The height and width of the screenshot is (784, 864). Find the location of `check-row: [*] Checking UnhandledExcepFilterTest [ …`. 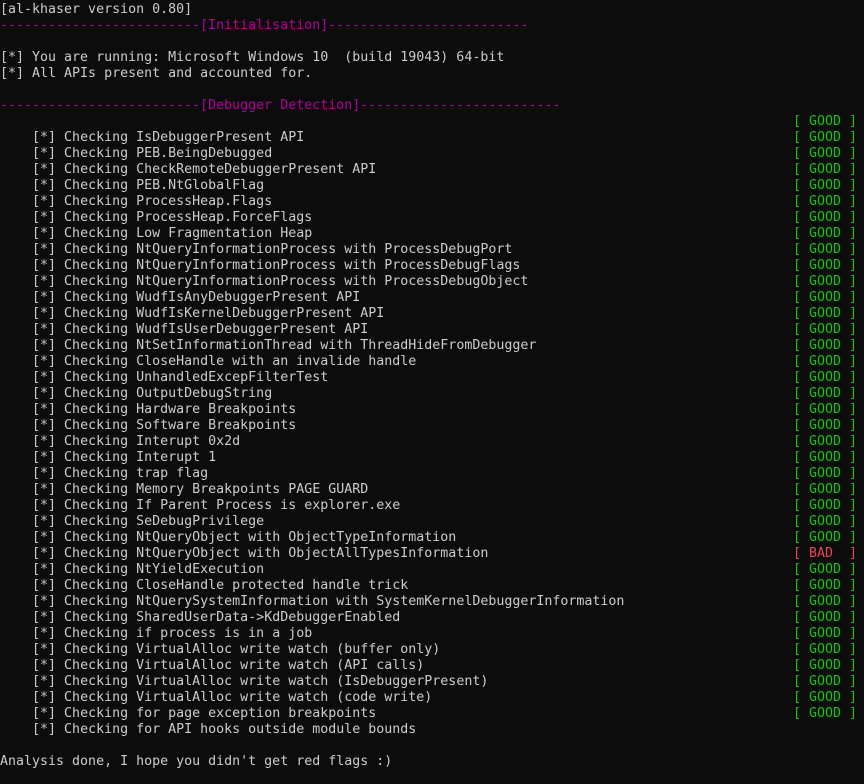

check-row: [*] Checking UnhandledExcepFilterTest [ … is located at coordinates (432, 369).